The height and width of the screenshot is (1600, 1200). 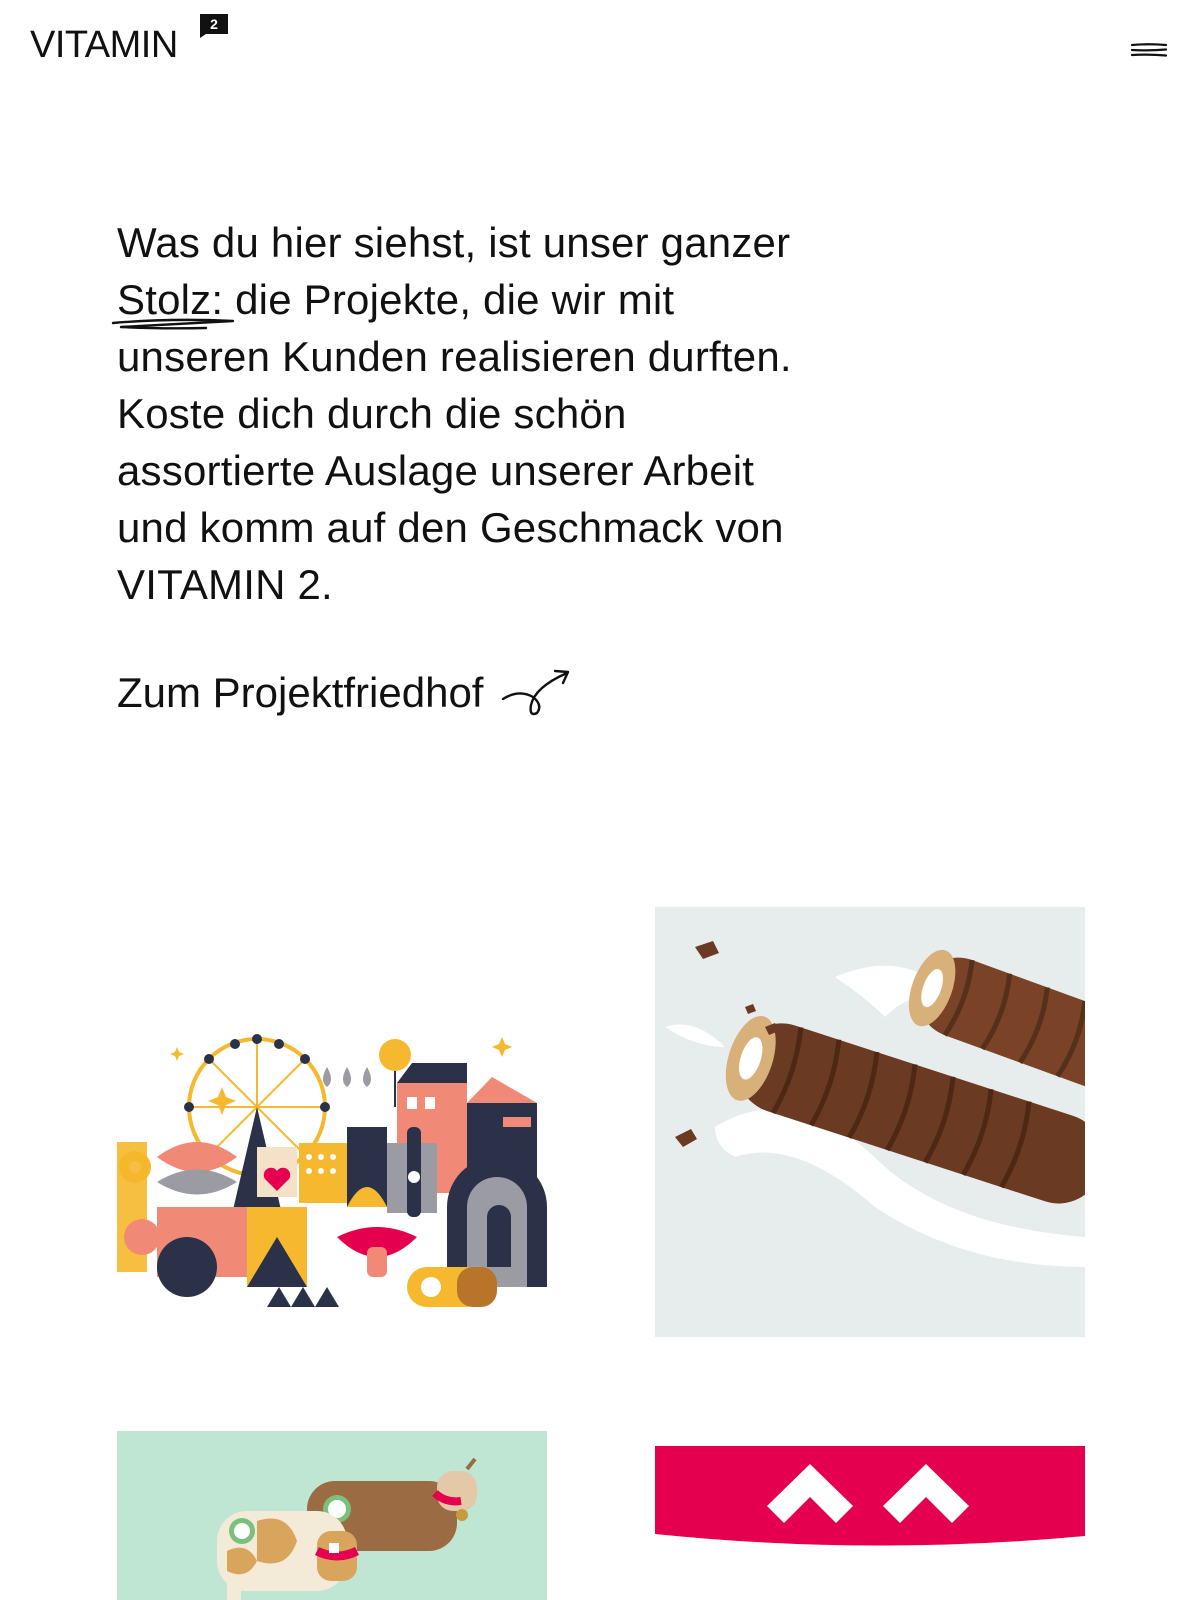 What do you see at coordinates (870, 1496) in the screenshot?
I see `red-chevrons-image` at bounding box center [870, 1496].